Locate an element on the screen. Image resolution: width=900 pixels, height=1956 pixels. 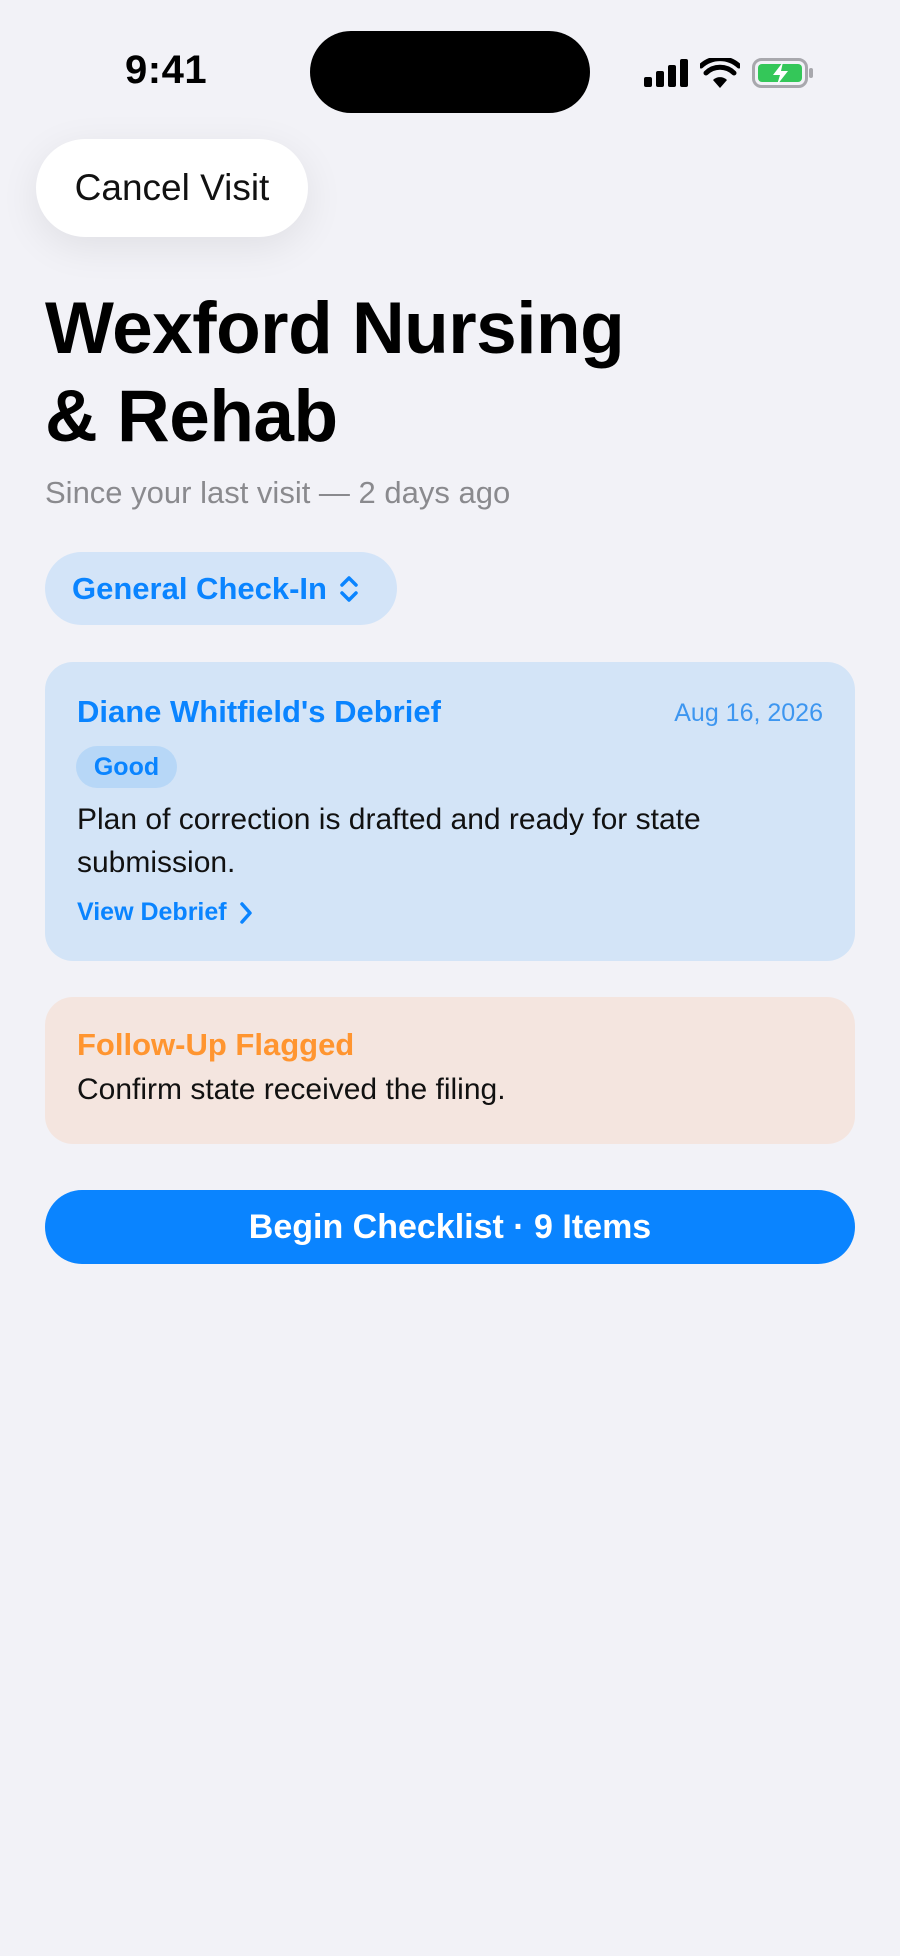
followup-body: Confirm state received the filing. is located at coordinates (291, 1089).